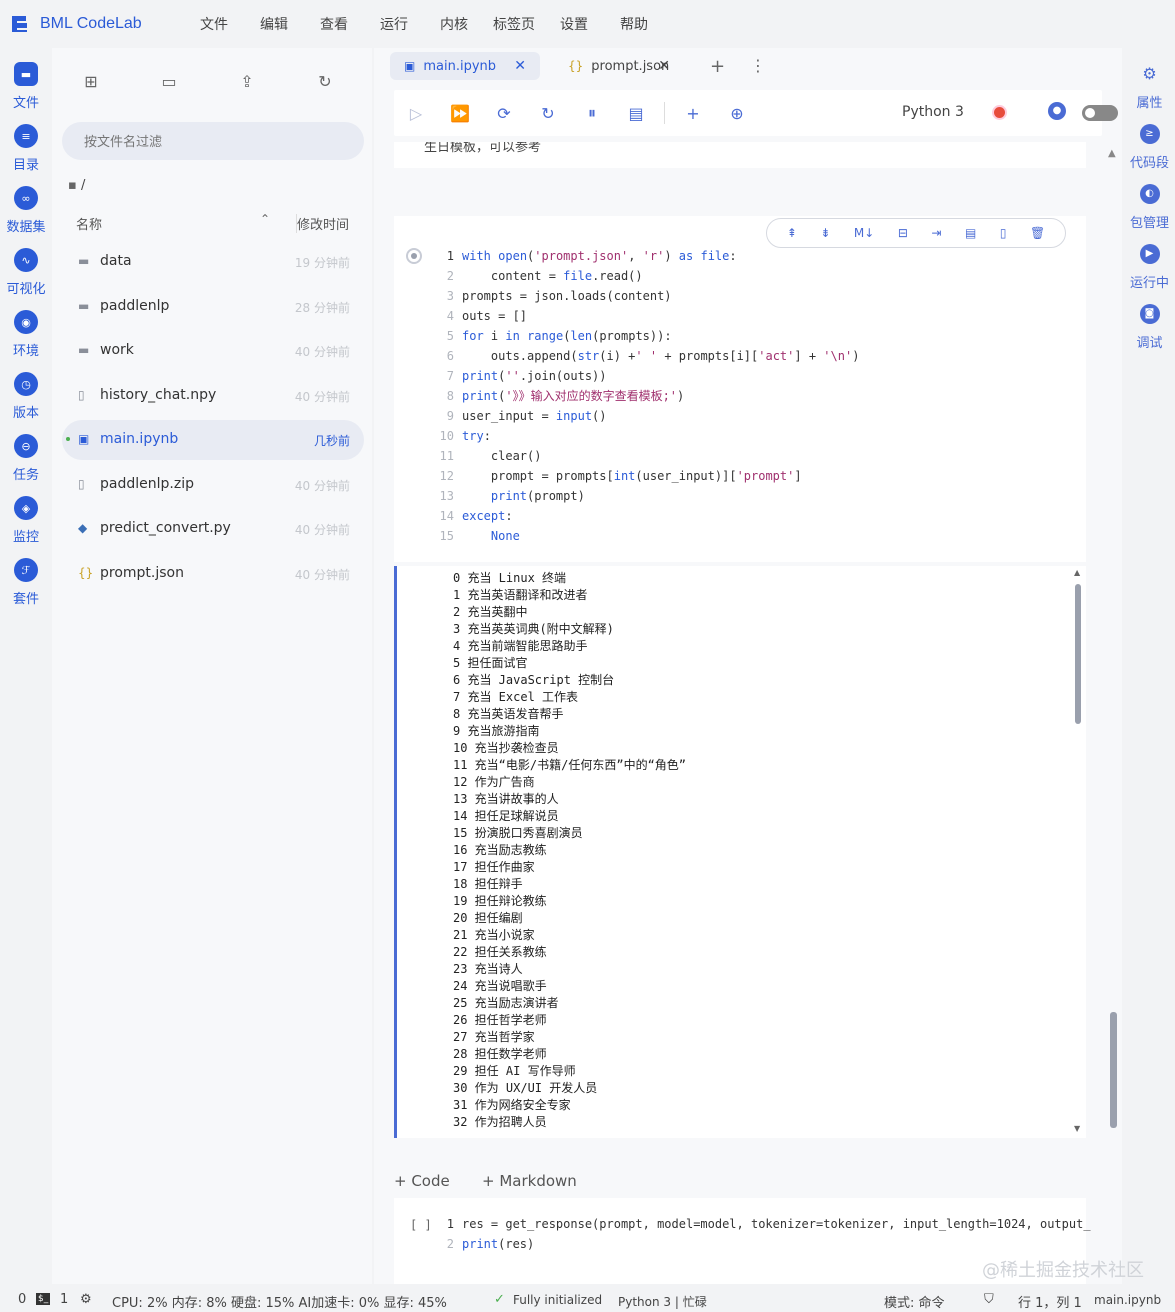 Image resolution: width=1175 pixels, height=1312 pixels. What do you see at coordinates (1149, 207) in the screenshot?
I see `right-package: ◐ 包管理` at bounding box center [1149, 207].